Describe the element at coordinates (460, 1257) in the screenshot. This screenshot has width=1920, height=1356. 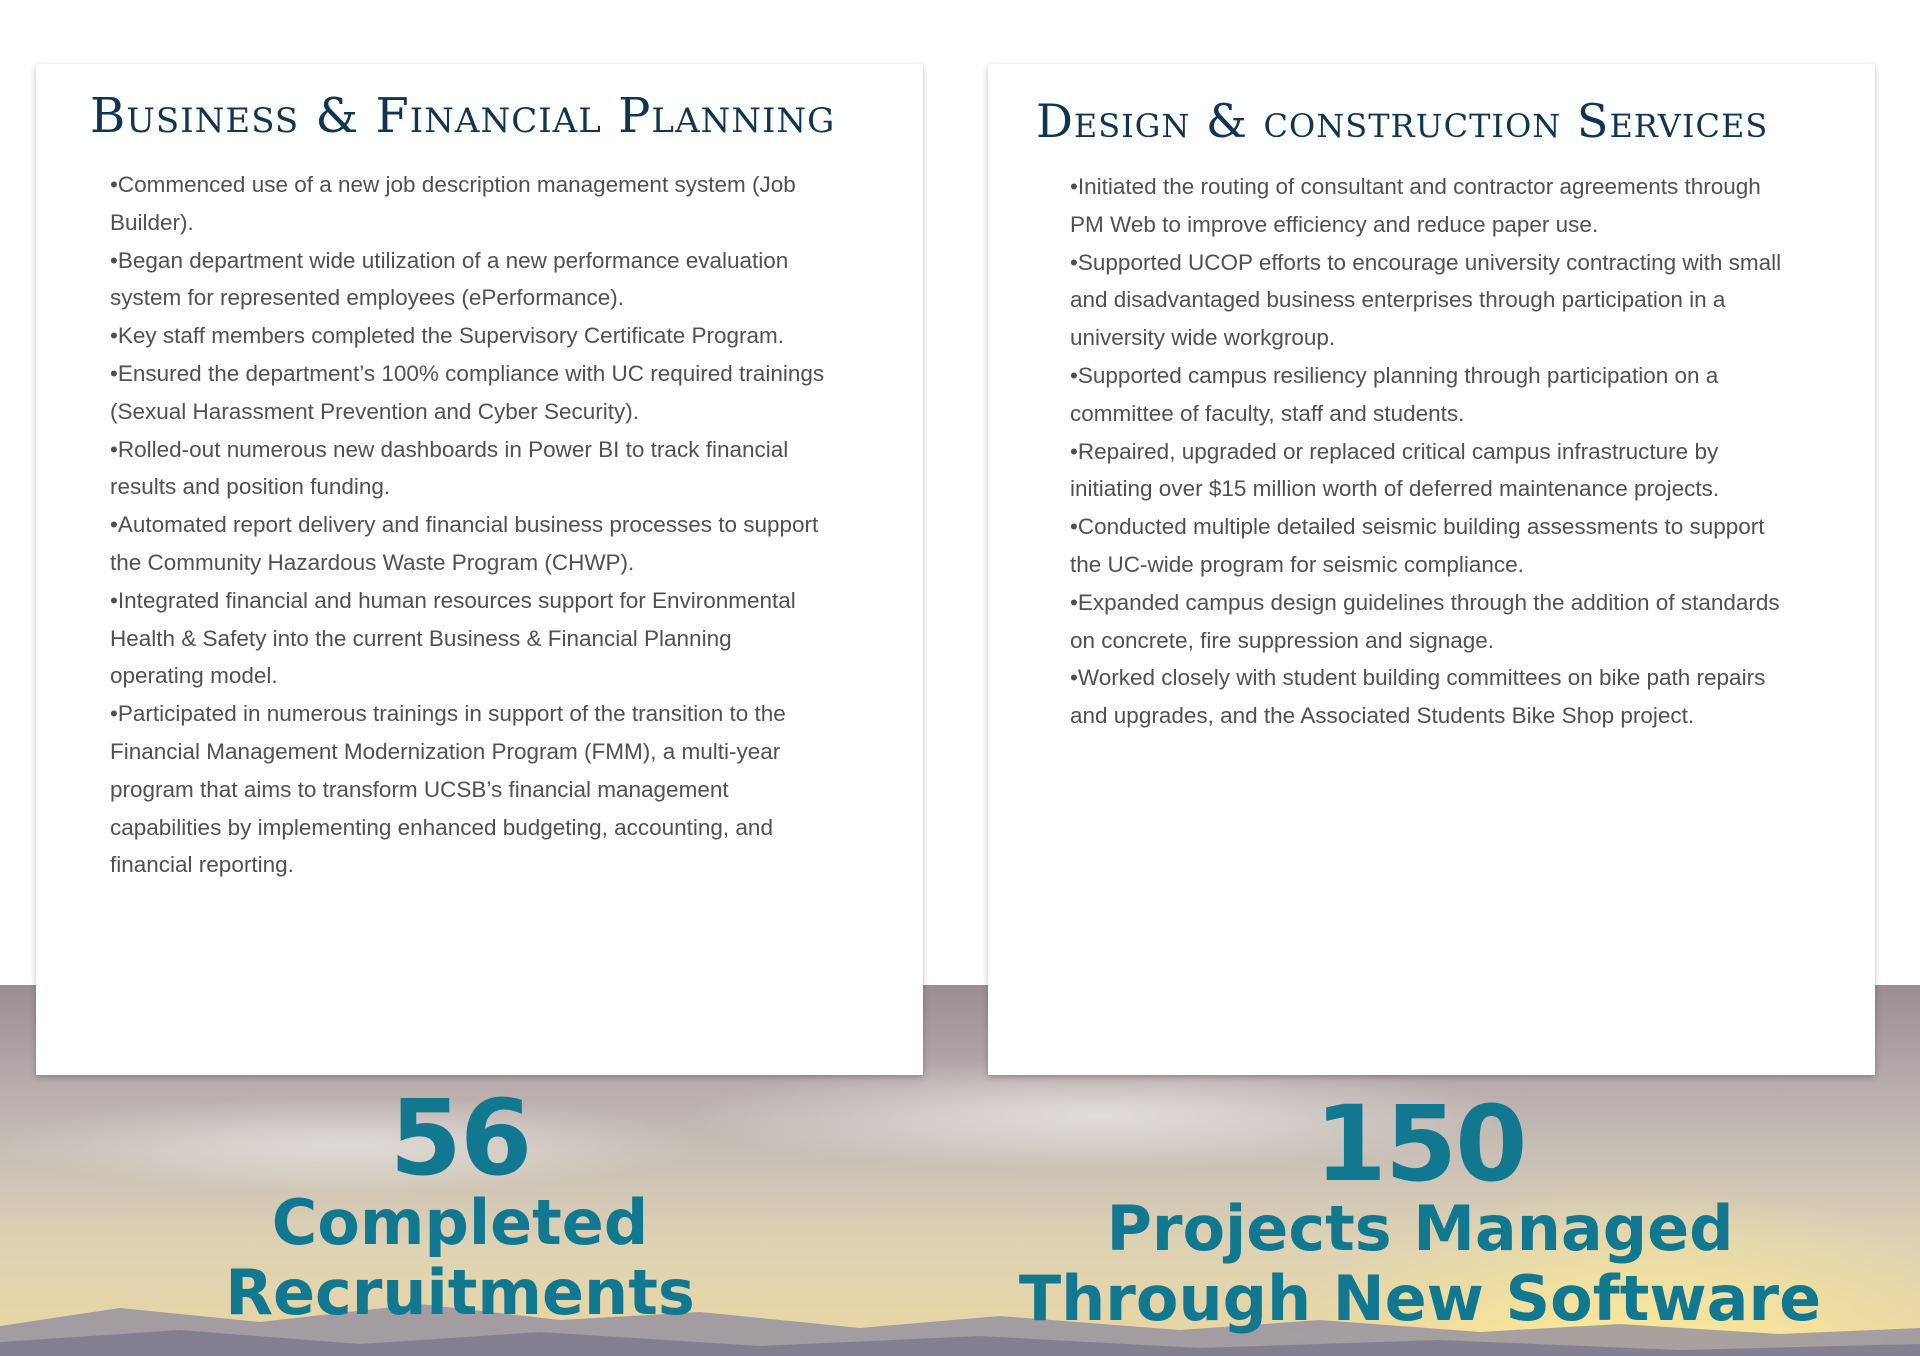
I see `stat-label: Completed Recruitments` at that location.